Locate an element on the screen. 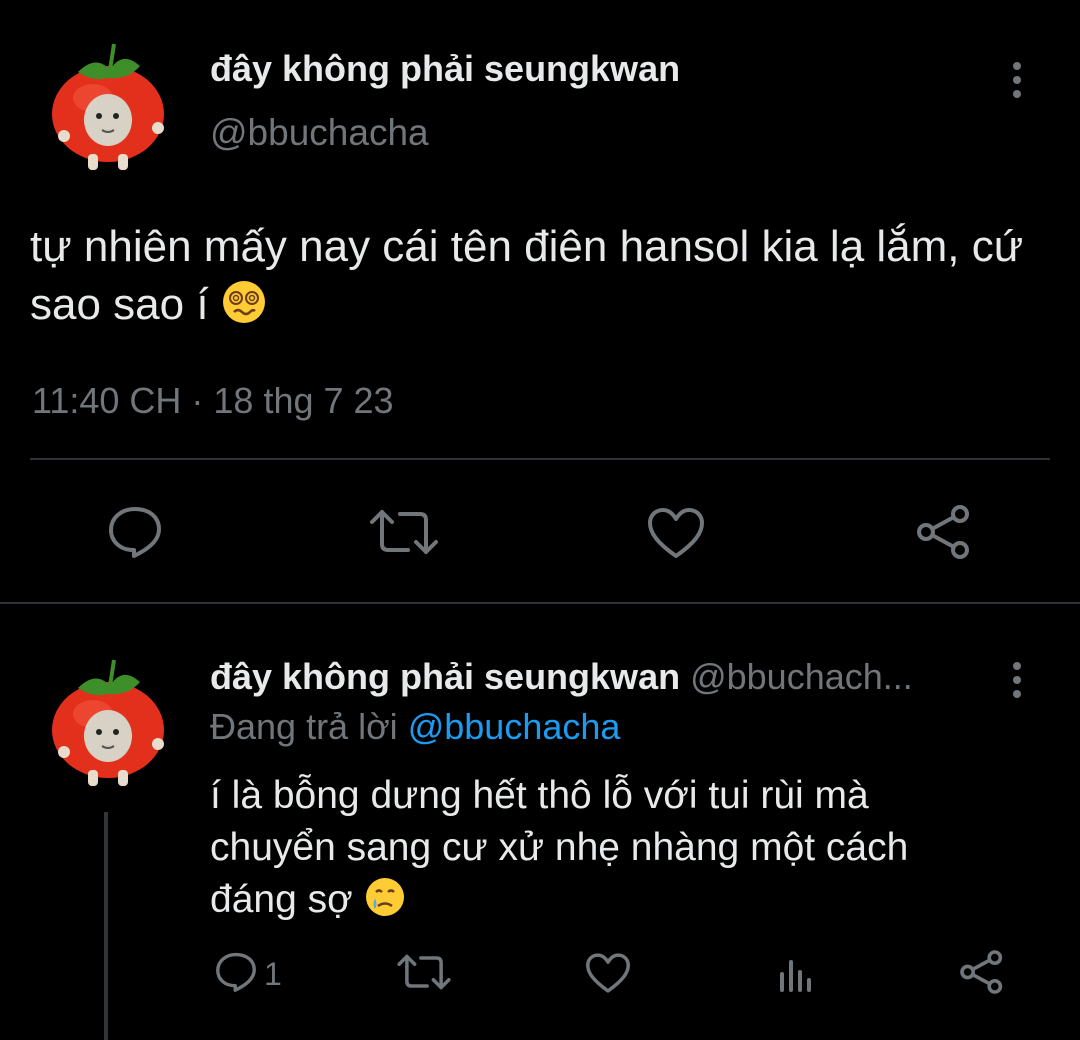 This screenshot has height=1040, width=1080. tweet-text-line: í là bỗng dưng hết thô lỗ với tui rùi mà is located at coordinates (539, 795).